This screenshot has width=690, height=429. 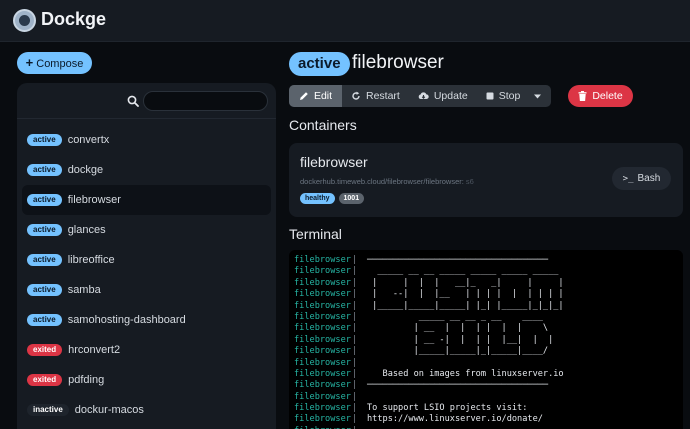 What do you see at coordinates (490, 96) in the screenshot?
I see `stop-icon` at bounding box center [490, 96].